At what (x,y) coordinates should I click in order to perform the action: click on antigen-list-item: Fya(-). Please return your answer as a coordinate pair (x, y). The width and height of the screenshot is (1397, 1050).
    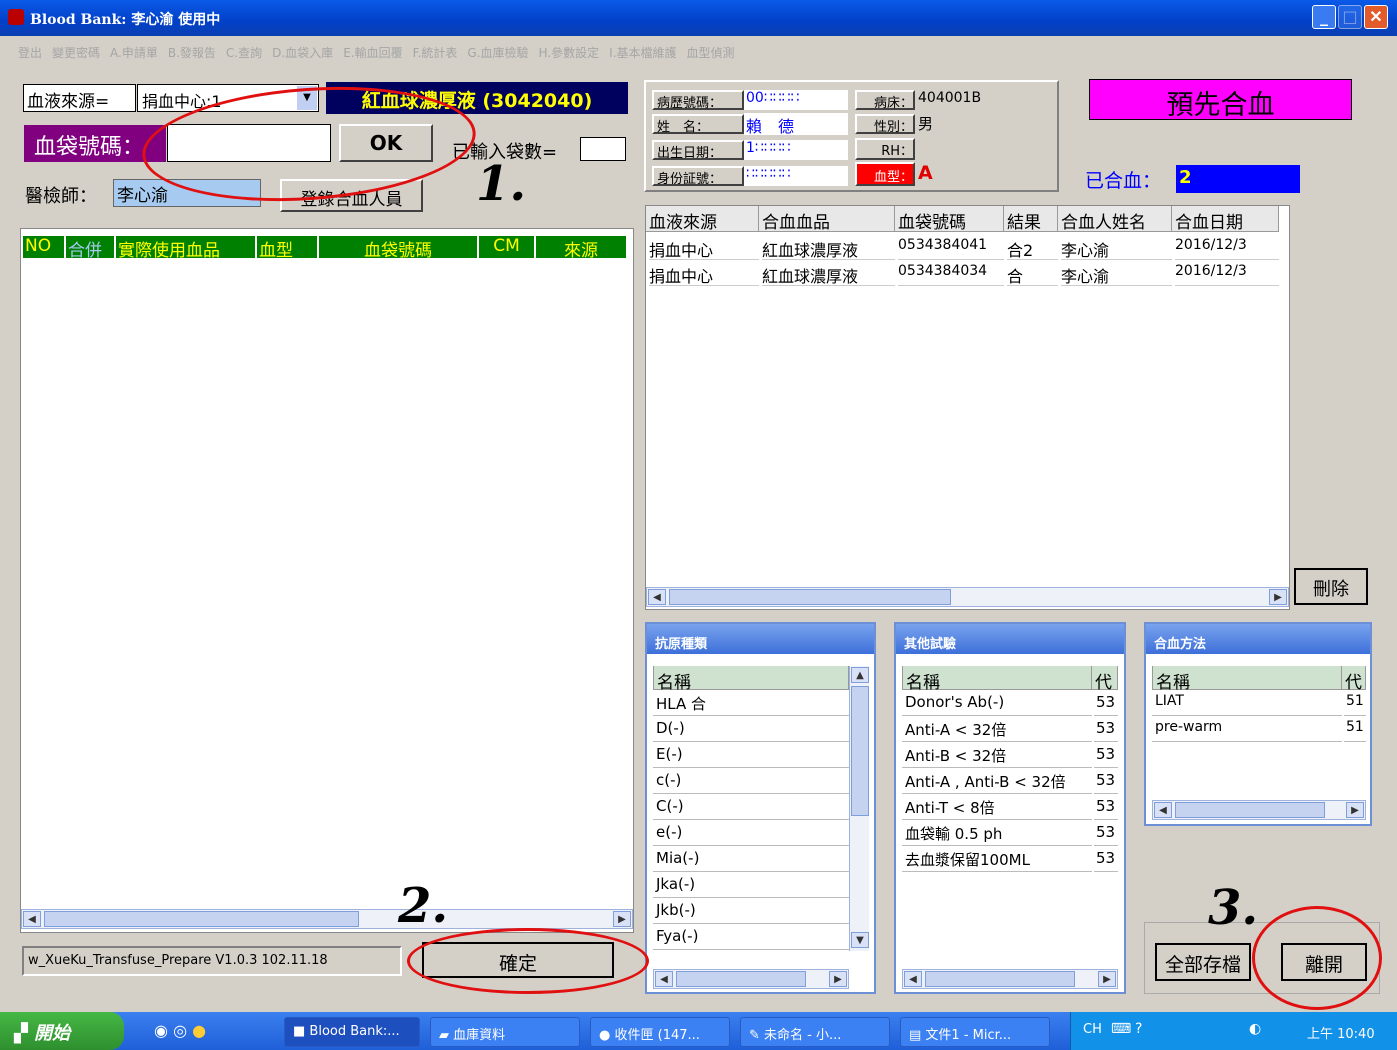
    Looking at the image, I should click on (751, 937).